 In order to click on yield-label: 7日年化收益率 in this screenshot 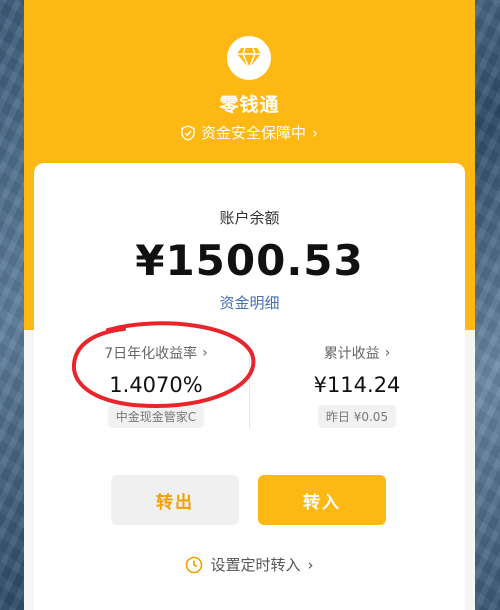, I will do `click(151, 354)`.